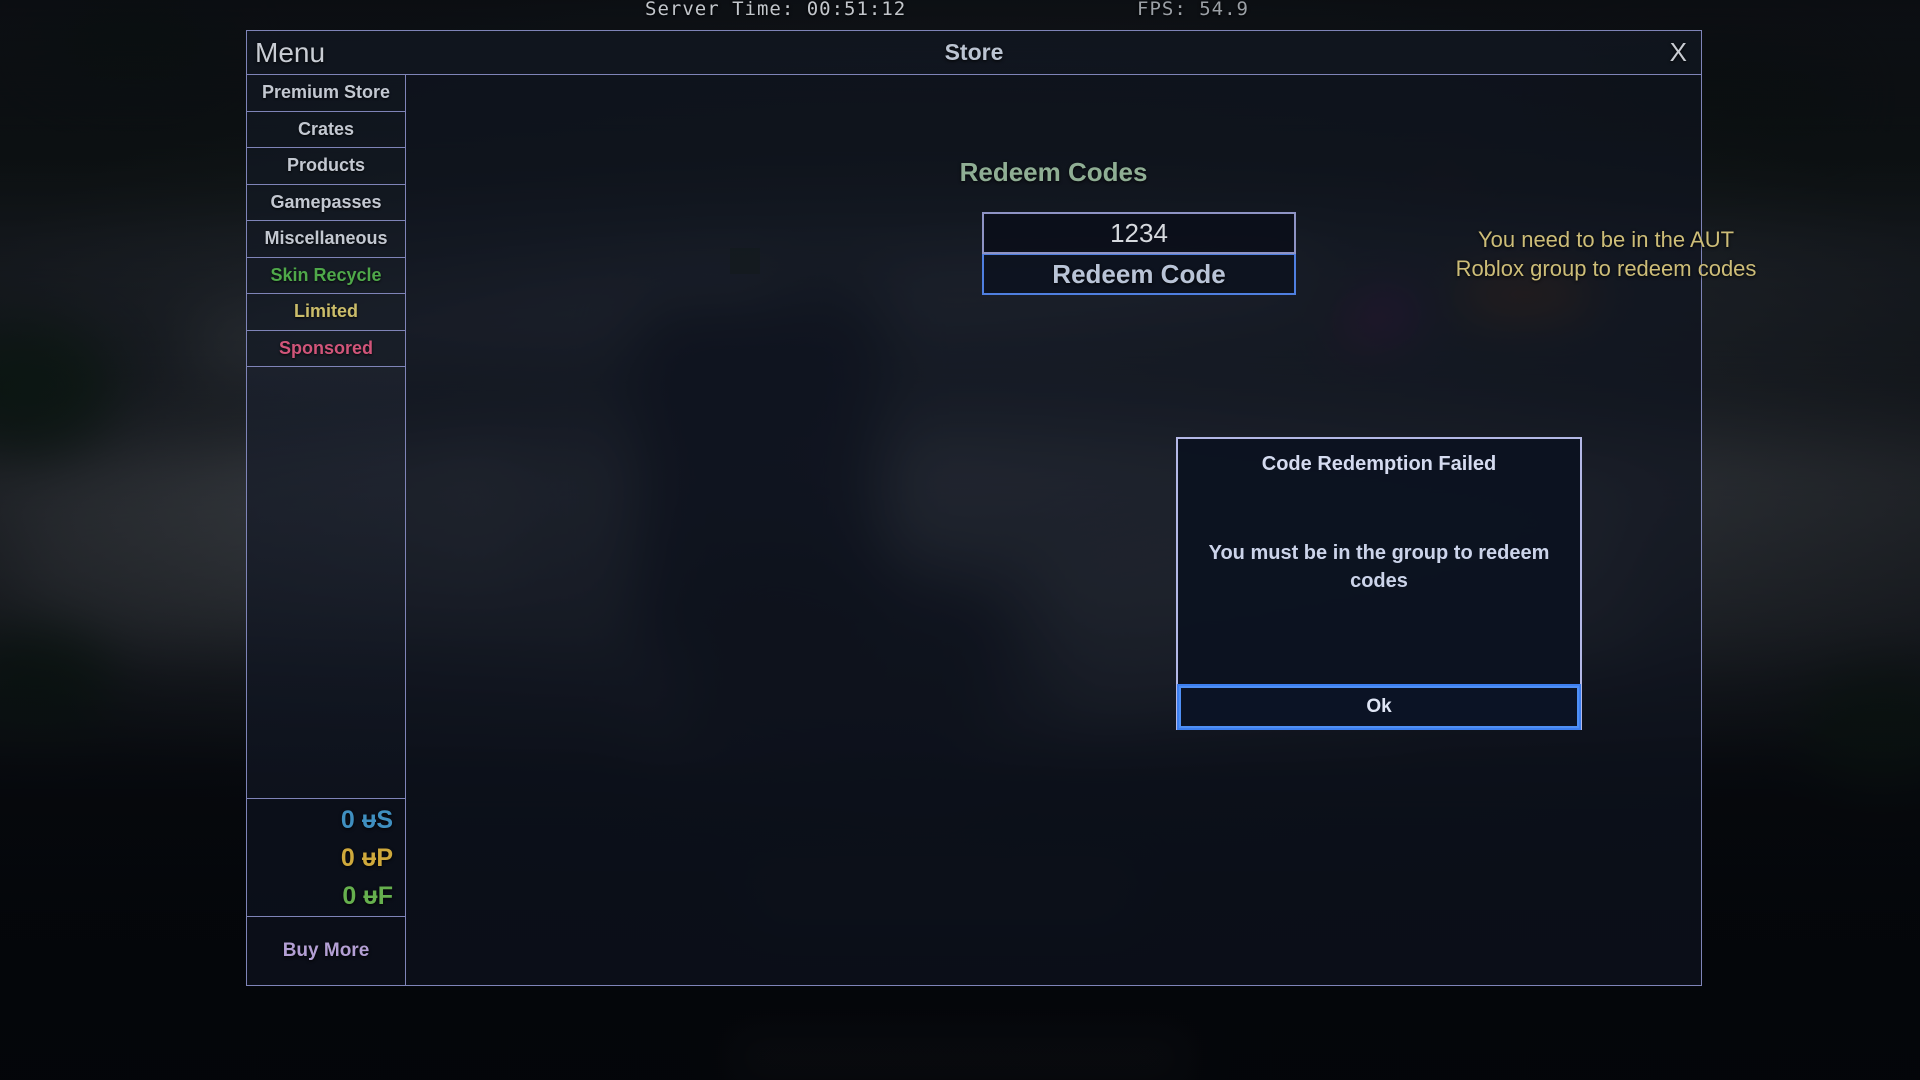  Describe the element at coordinates (326, 129) in the screenshot. I see `sidebar-item-crates: Crates` at that location.